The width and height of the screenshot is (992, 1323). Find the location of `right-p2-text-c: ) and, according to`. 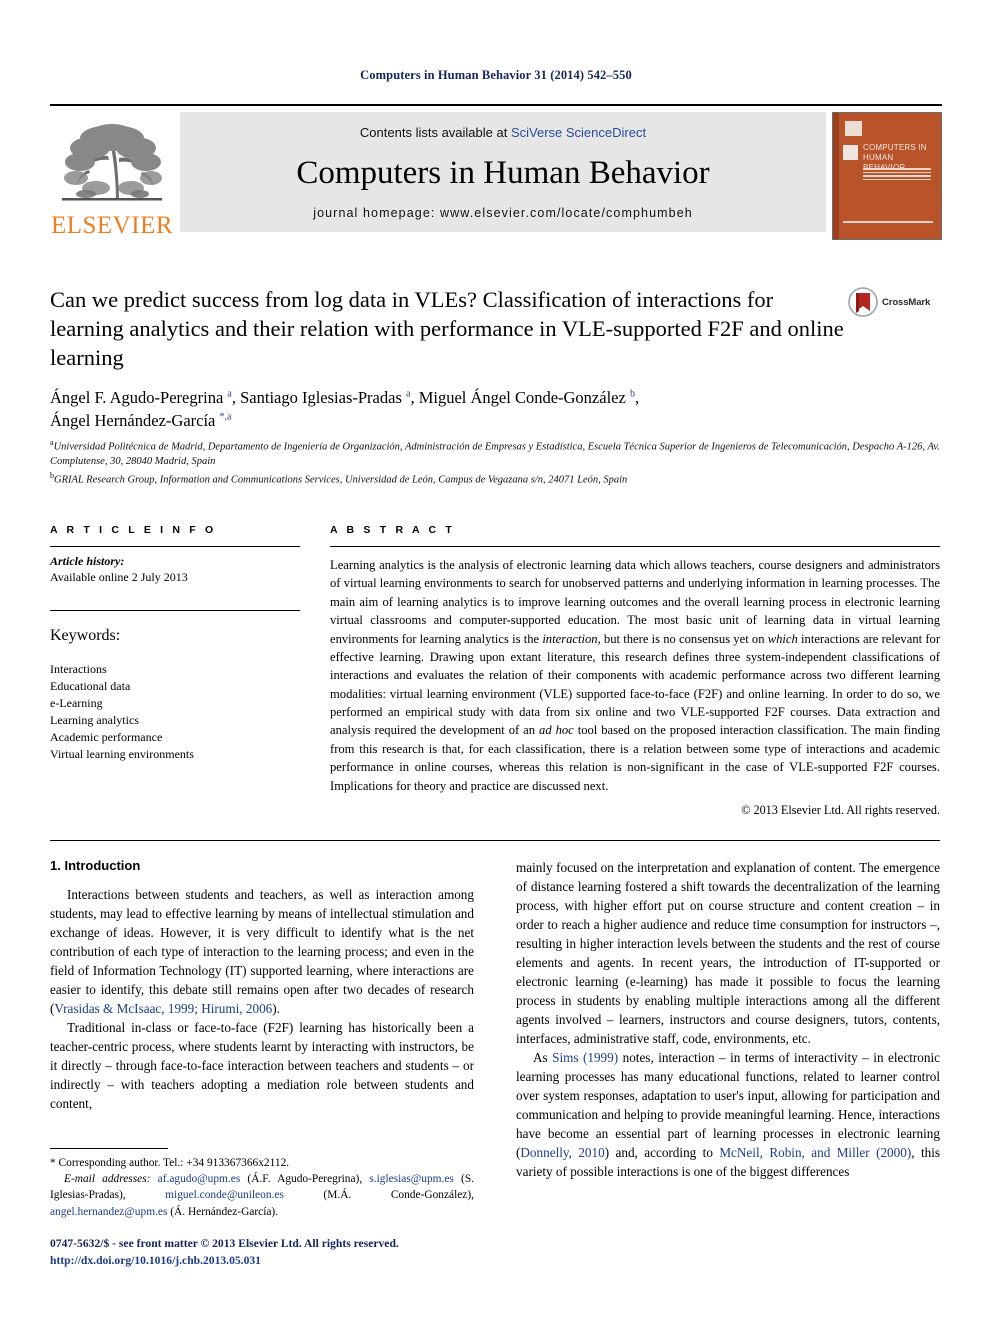

right-p2-text-c: ) and, according to is located at coordinates (662, 1152).